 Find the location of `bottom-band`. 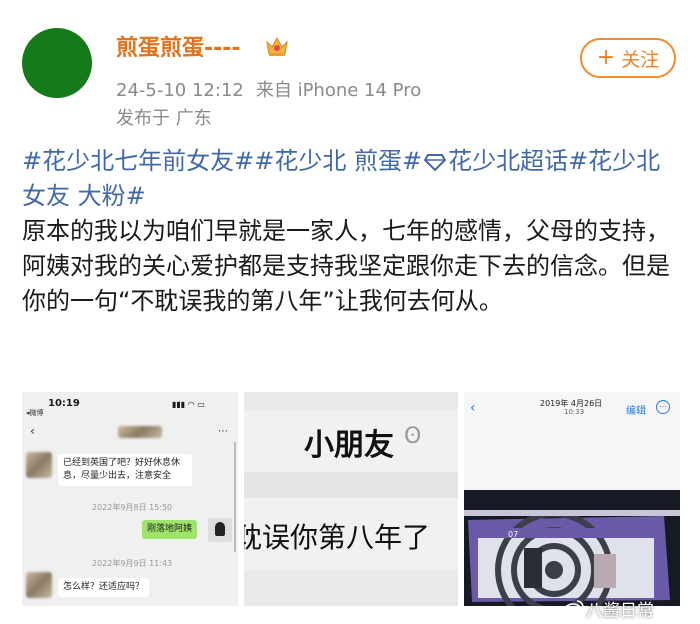

bottom-band is located at coordinates (351, 588).